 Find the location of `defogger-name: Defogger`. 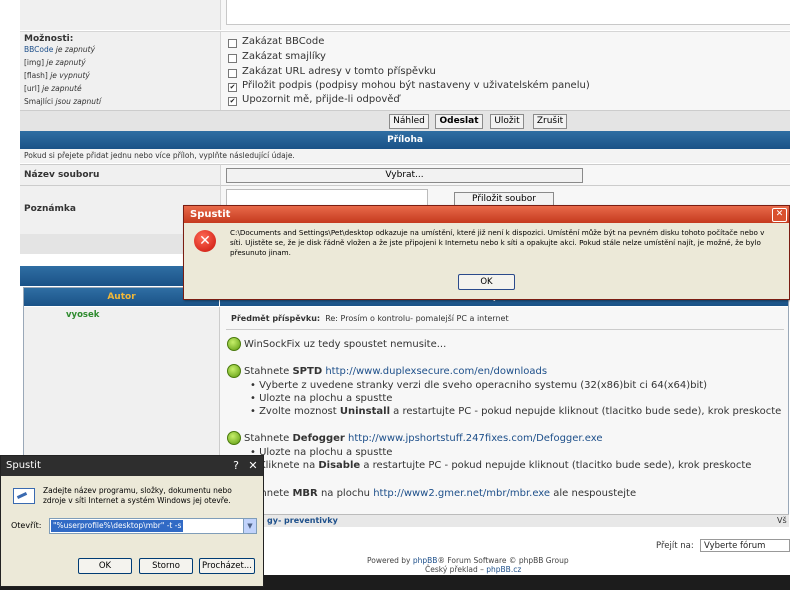

defogger-name: Defogger is located at coordinates (318, 438).